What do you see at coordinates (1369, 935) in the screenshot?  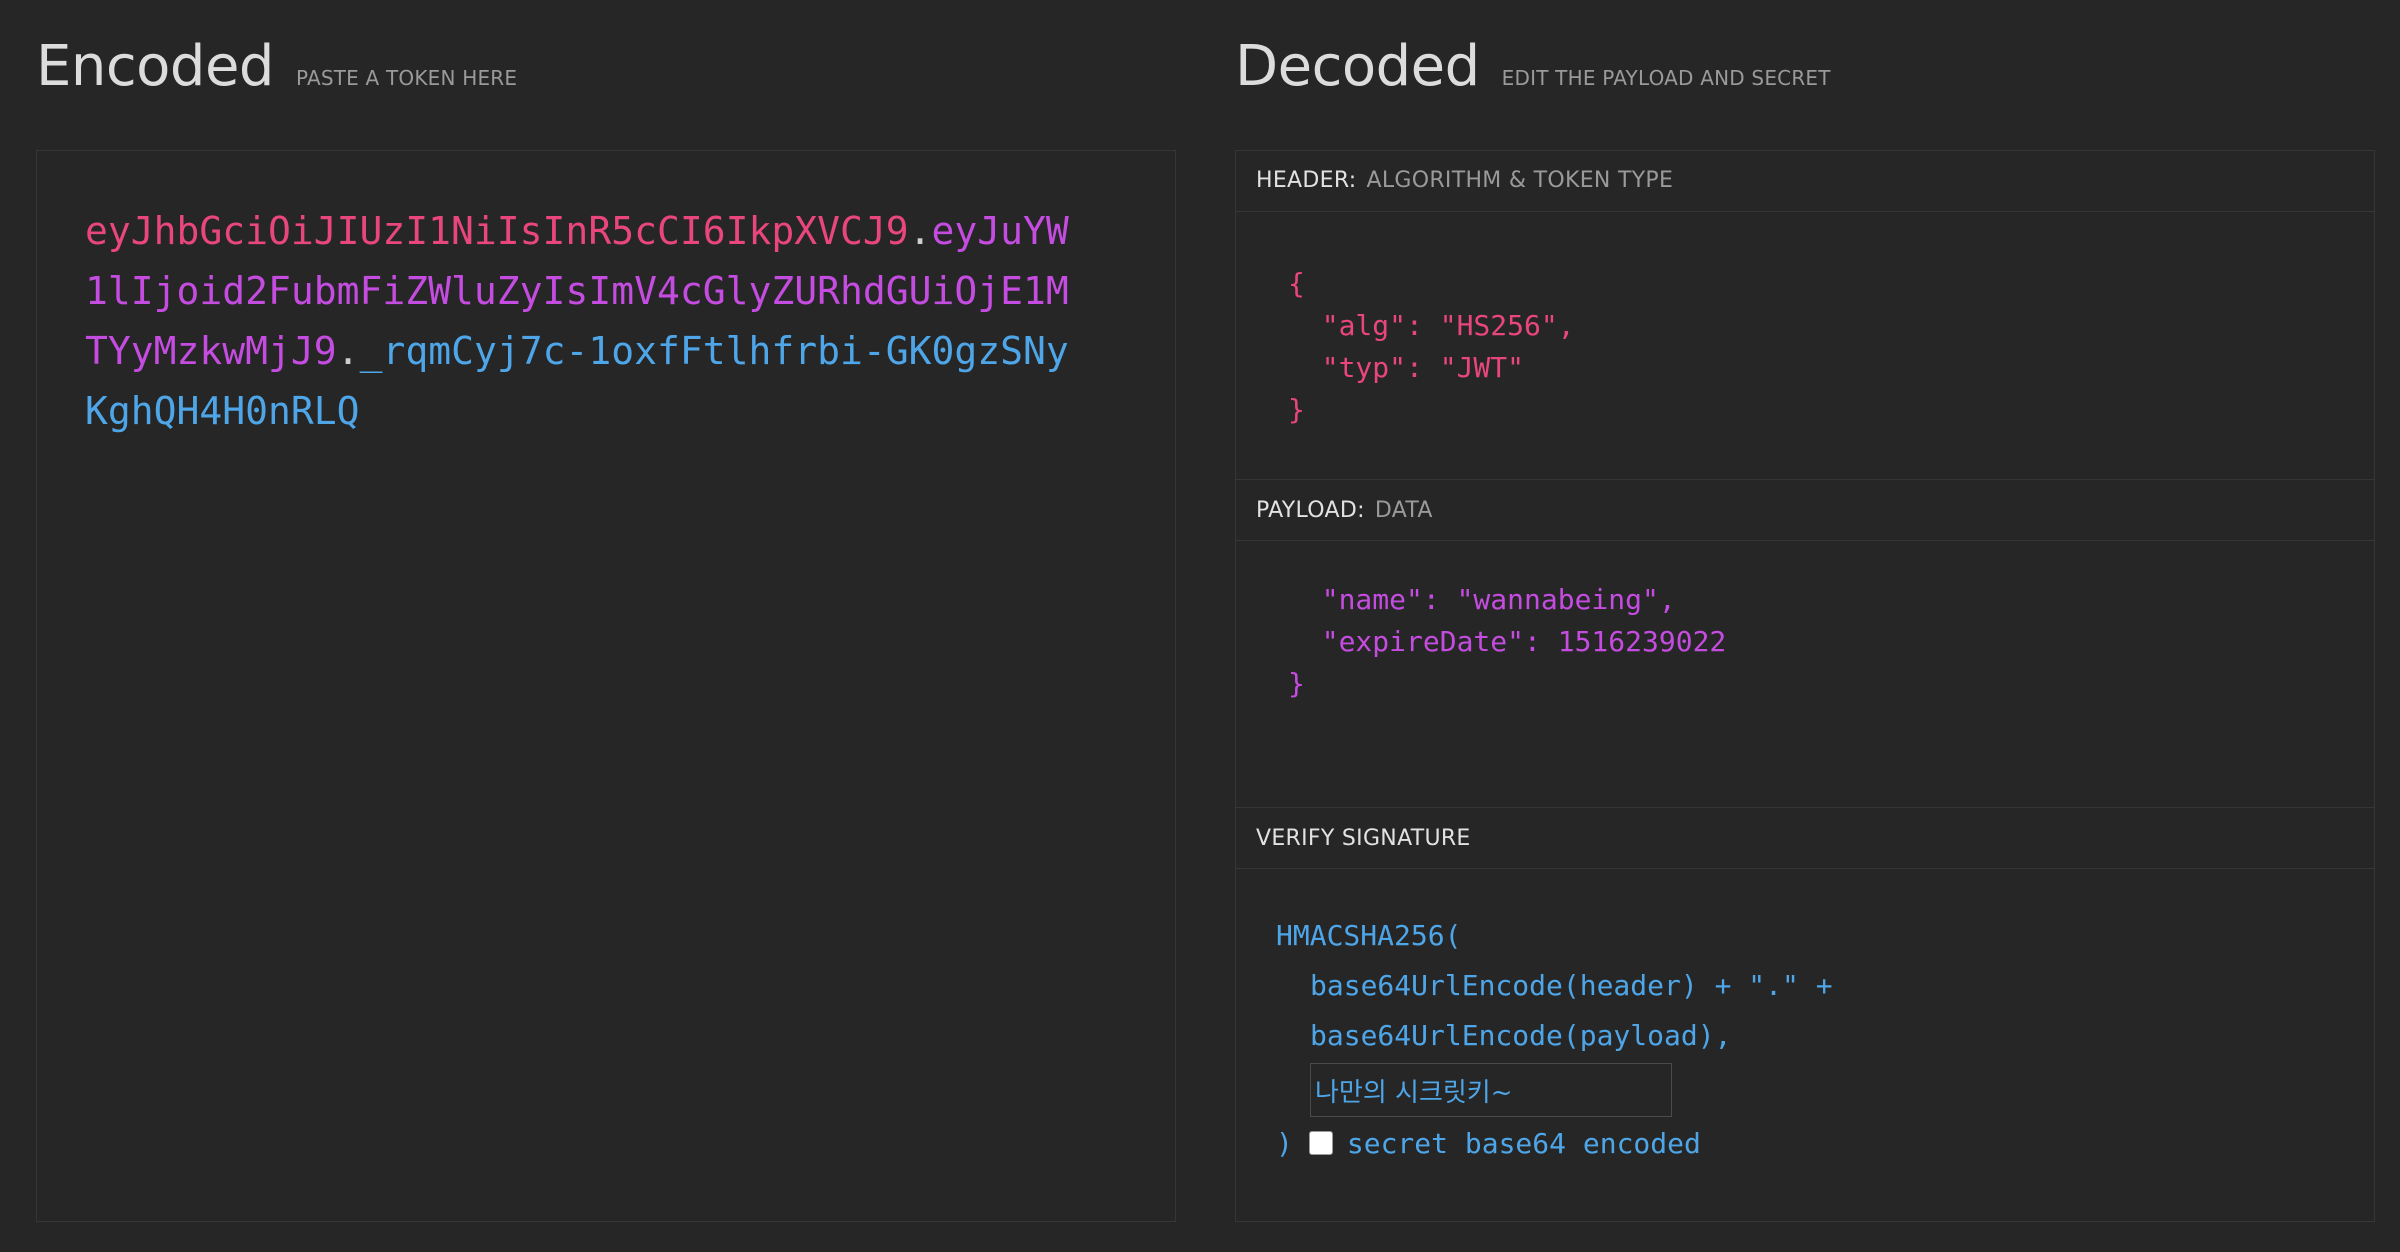 I see `hmac-function-open: HMACSHA256(` at bounding box center [1369, 935].